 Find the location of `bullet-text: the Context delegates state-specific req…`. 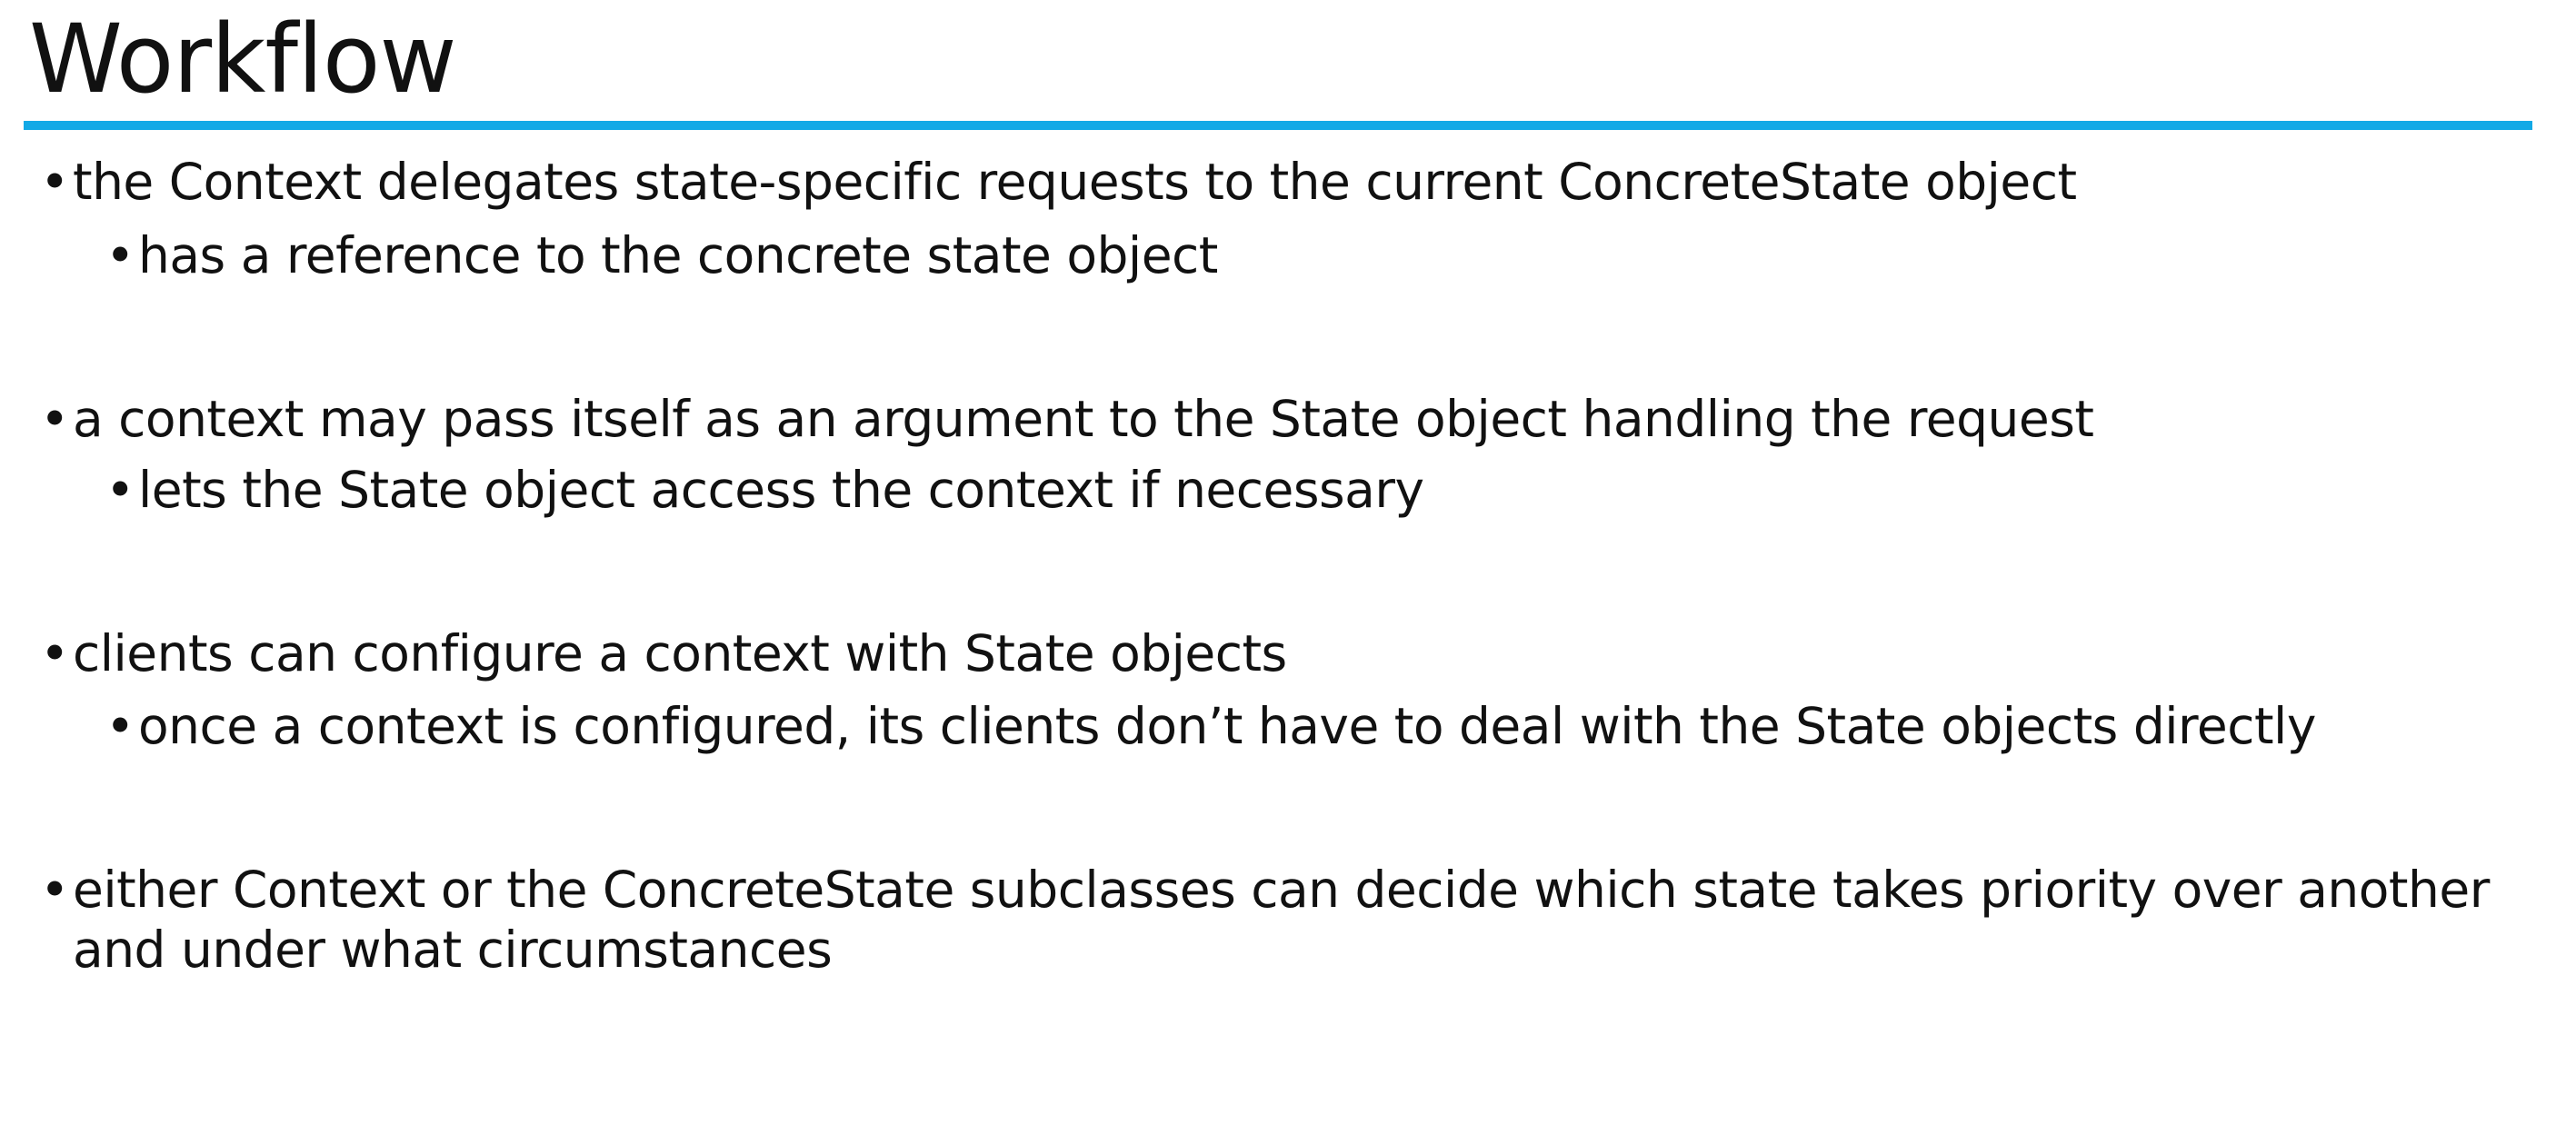

bullet-text: the Context delegates state-specific req… is located at coordinates (1075, 182).